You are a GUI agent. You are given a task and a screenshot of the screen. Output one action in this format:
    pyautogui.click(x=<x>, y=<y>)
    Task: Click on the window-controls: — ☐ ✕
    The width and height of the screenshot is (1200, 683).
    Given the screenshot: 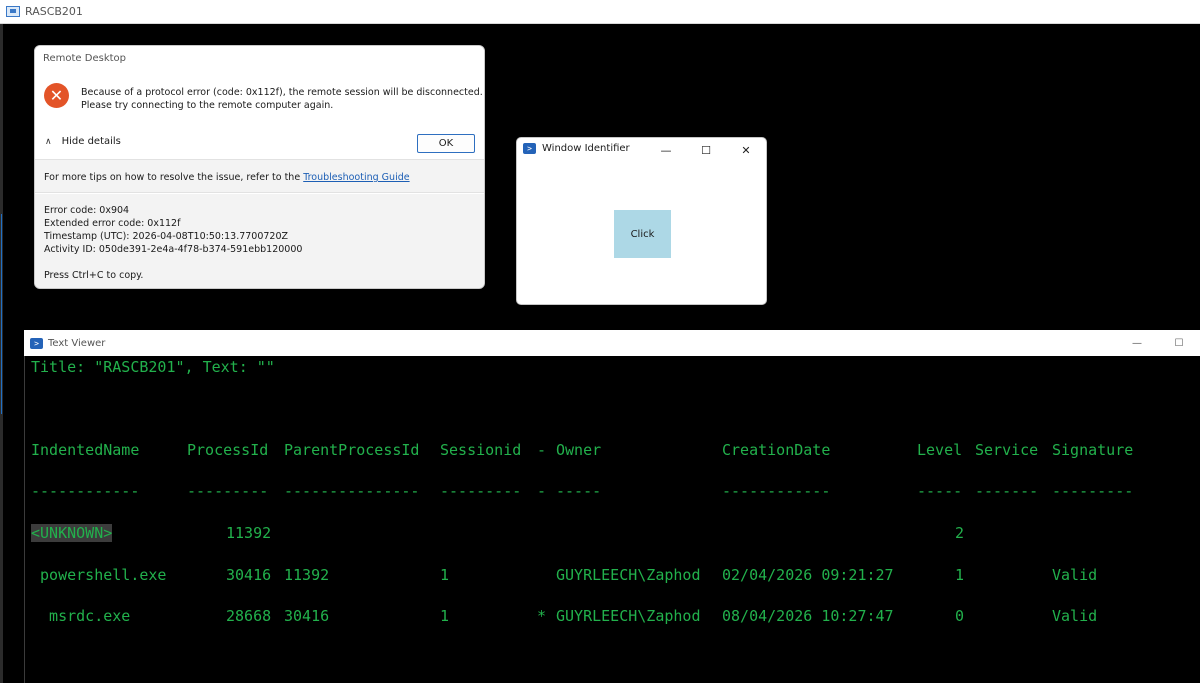 What is the action you would take?
    pyautogui.click(x=706, y=150)
    